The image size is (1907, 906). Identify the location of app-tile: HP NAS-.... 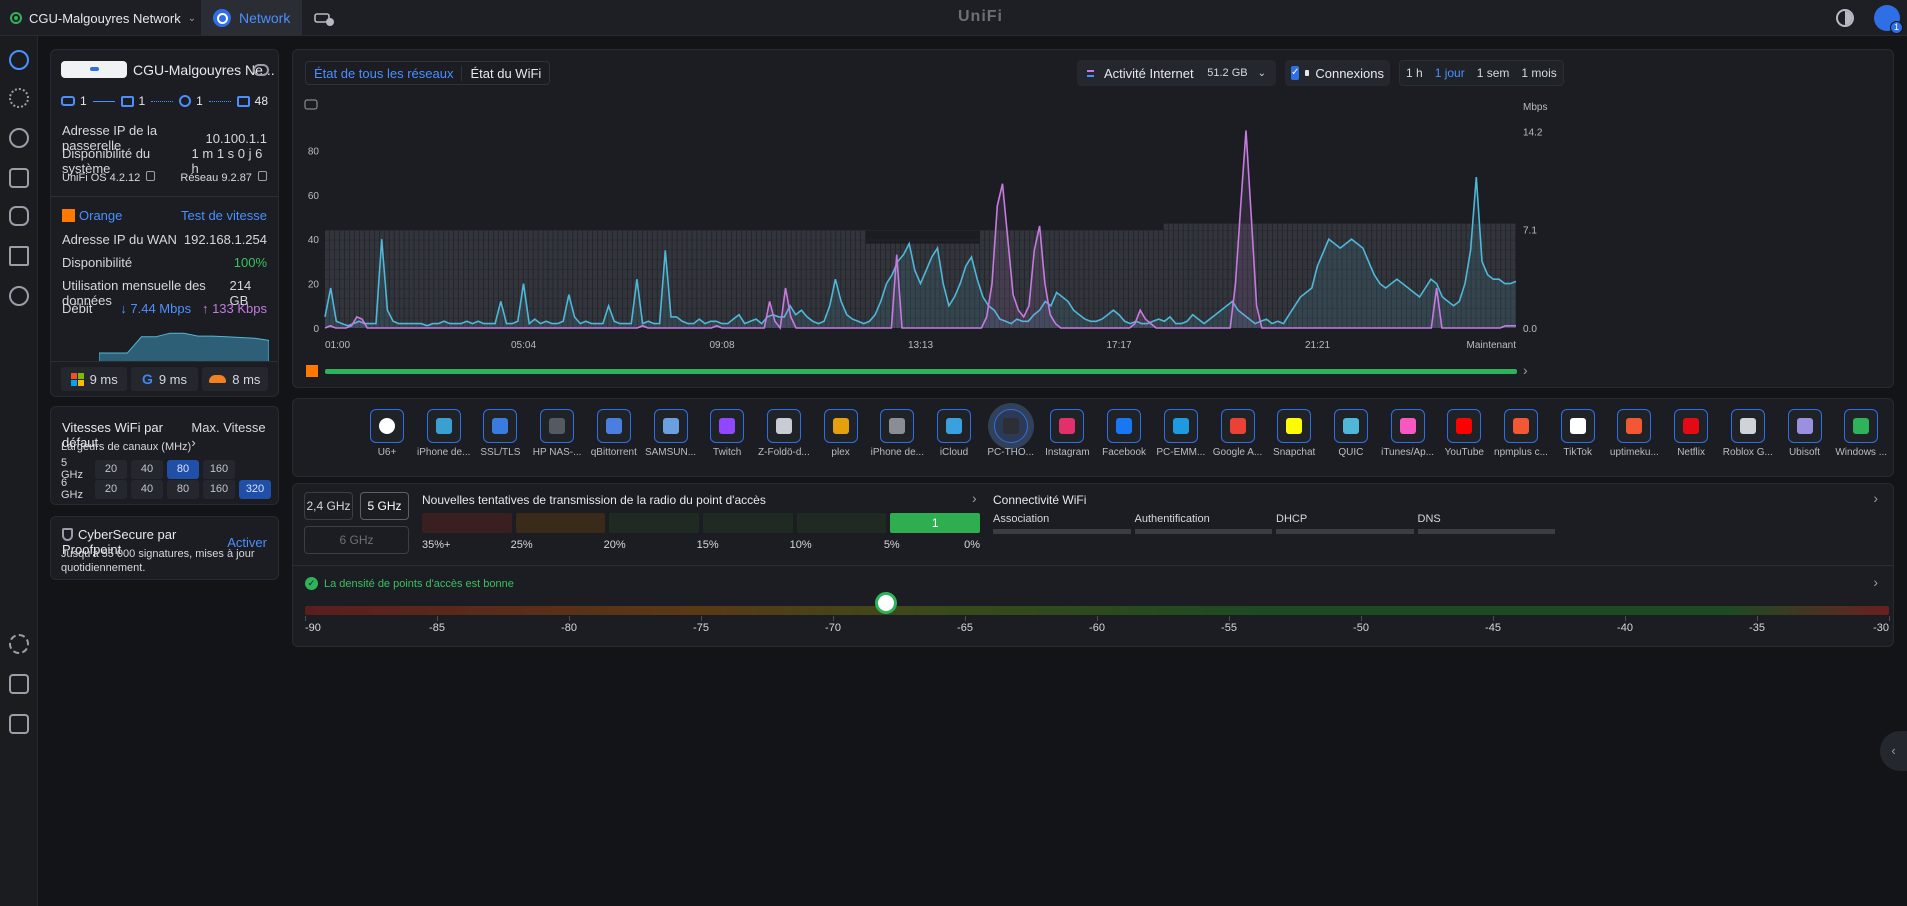
(557, 442).